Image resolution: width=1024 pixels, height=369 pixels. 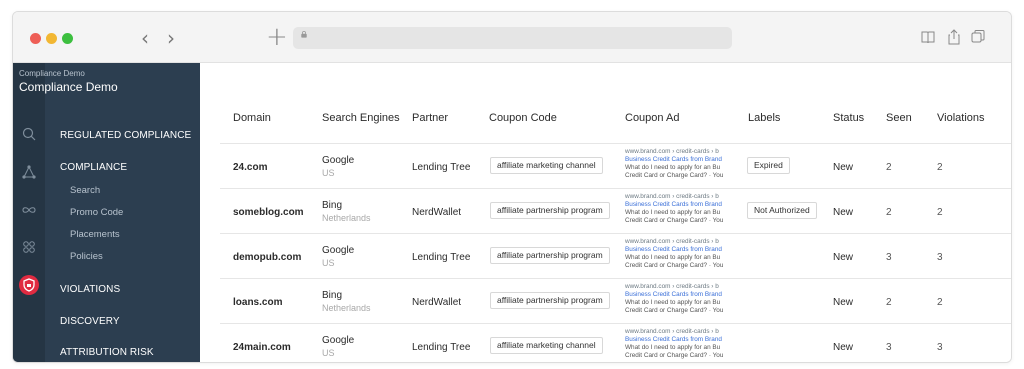 What do you see at coordinates (978, 37) in the screenshot?
I see `tabs-overview-icon` at bounding box center [978, 37].